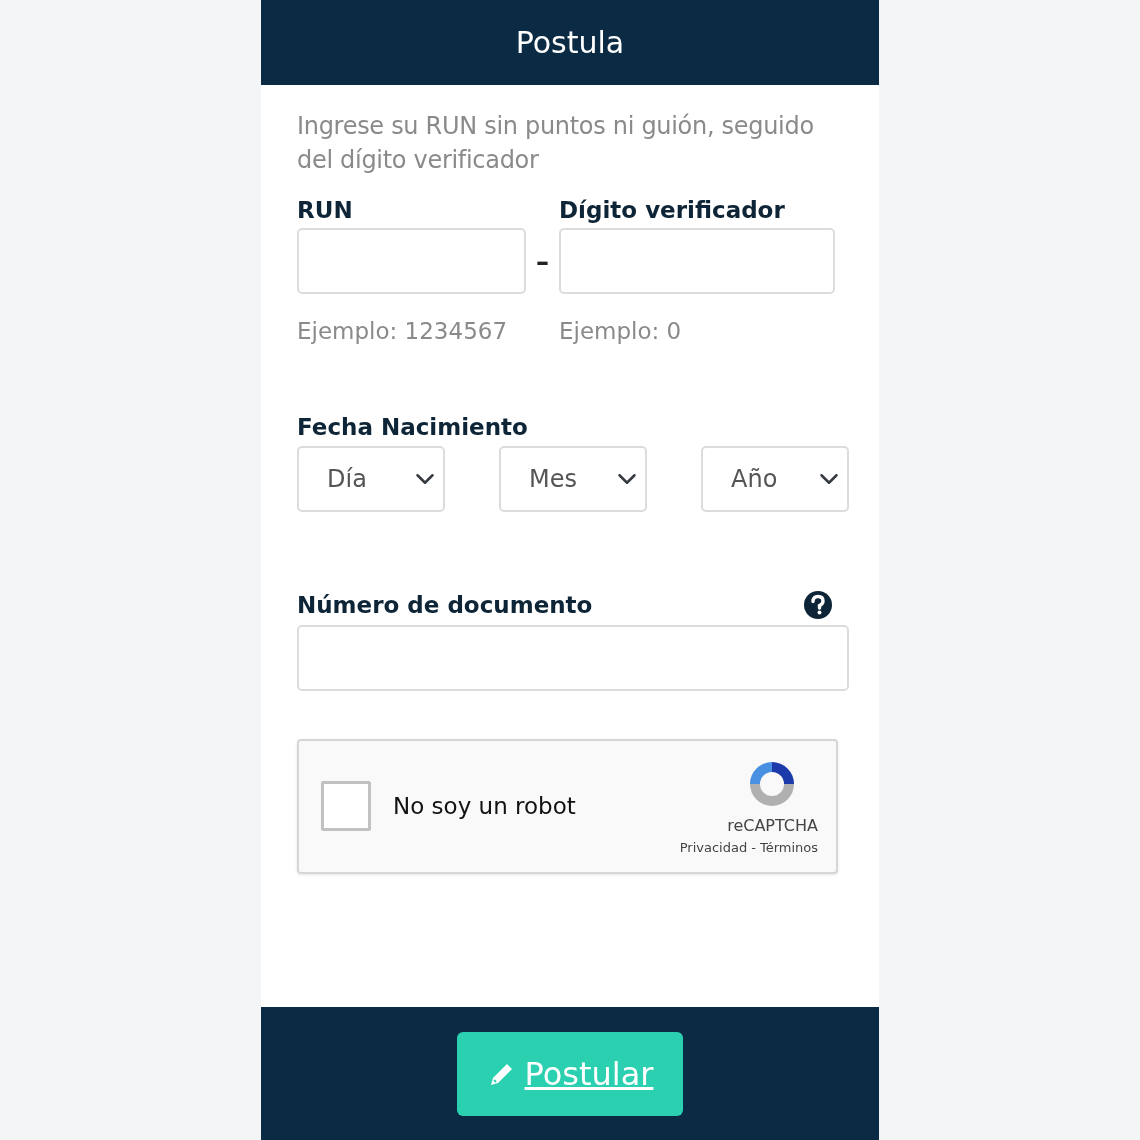 Image resolution: width=1140 pixels, height=1140 pixels. Describe the element at coordinates (371, 479) in the screenshot. I see `date-select: Día` at that location.